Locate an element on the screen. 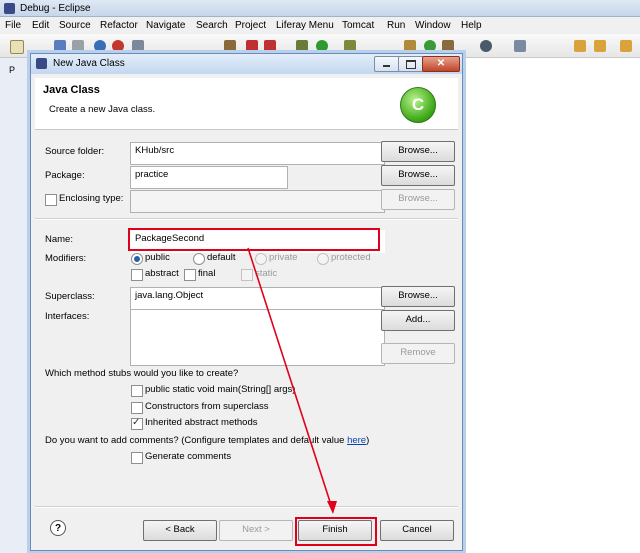 The image size is (640, 553). dialog-title: New Java Class is located at coordinates (89, 63).